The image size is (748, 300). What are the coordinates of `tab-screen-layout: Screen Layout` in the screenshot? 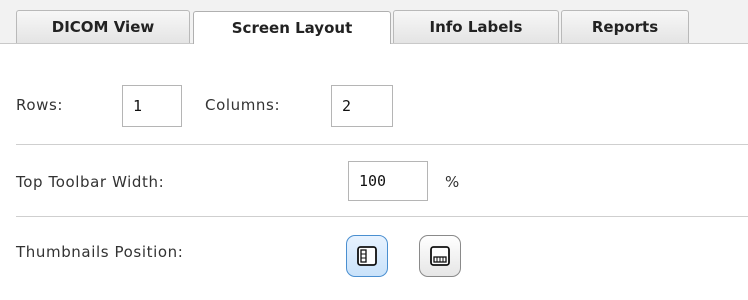 It's located at (292, 27).